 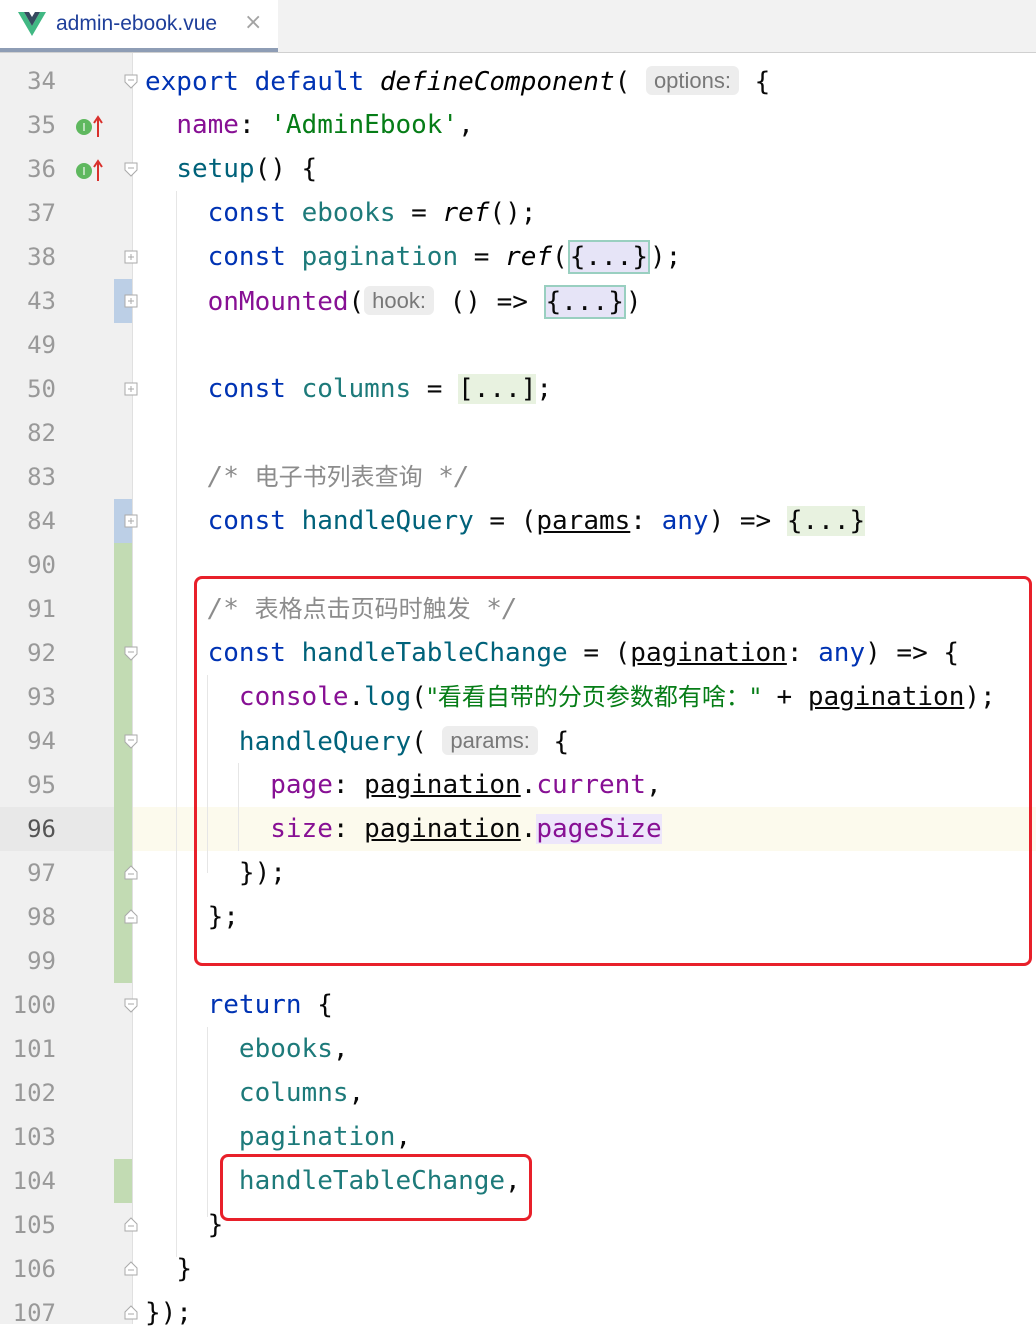 What do you see at coordinates (41, 389) in the screenshot?
I see `line-number: 50` at bounding box center [41, 389].